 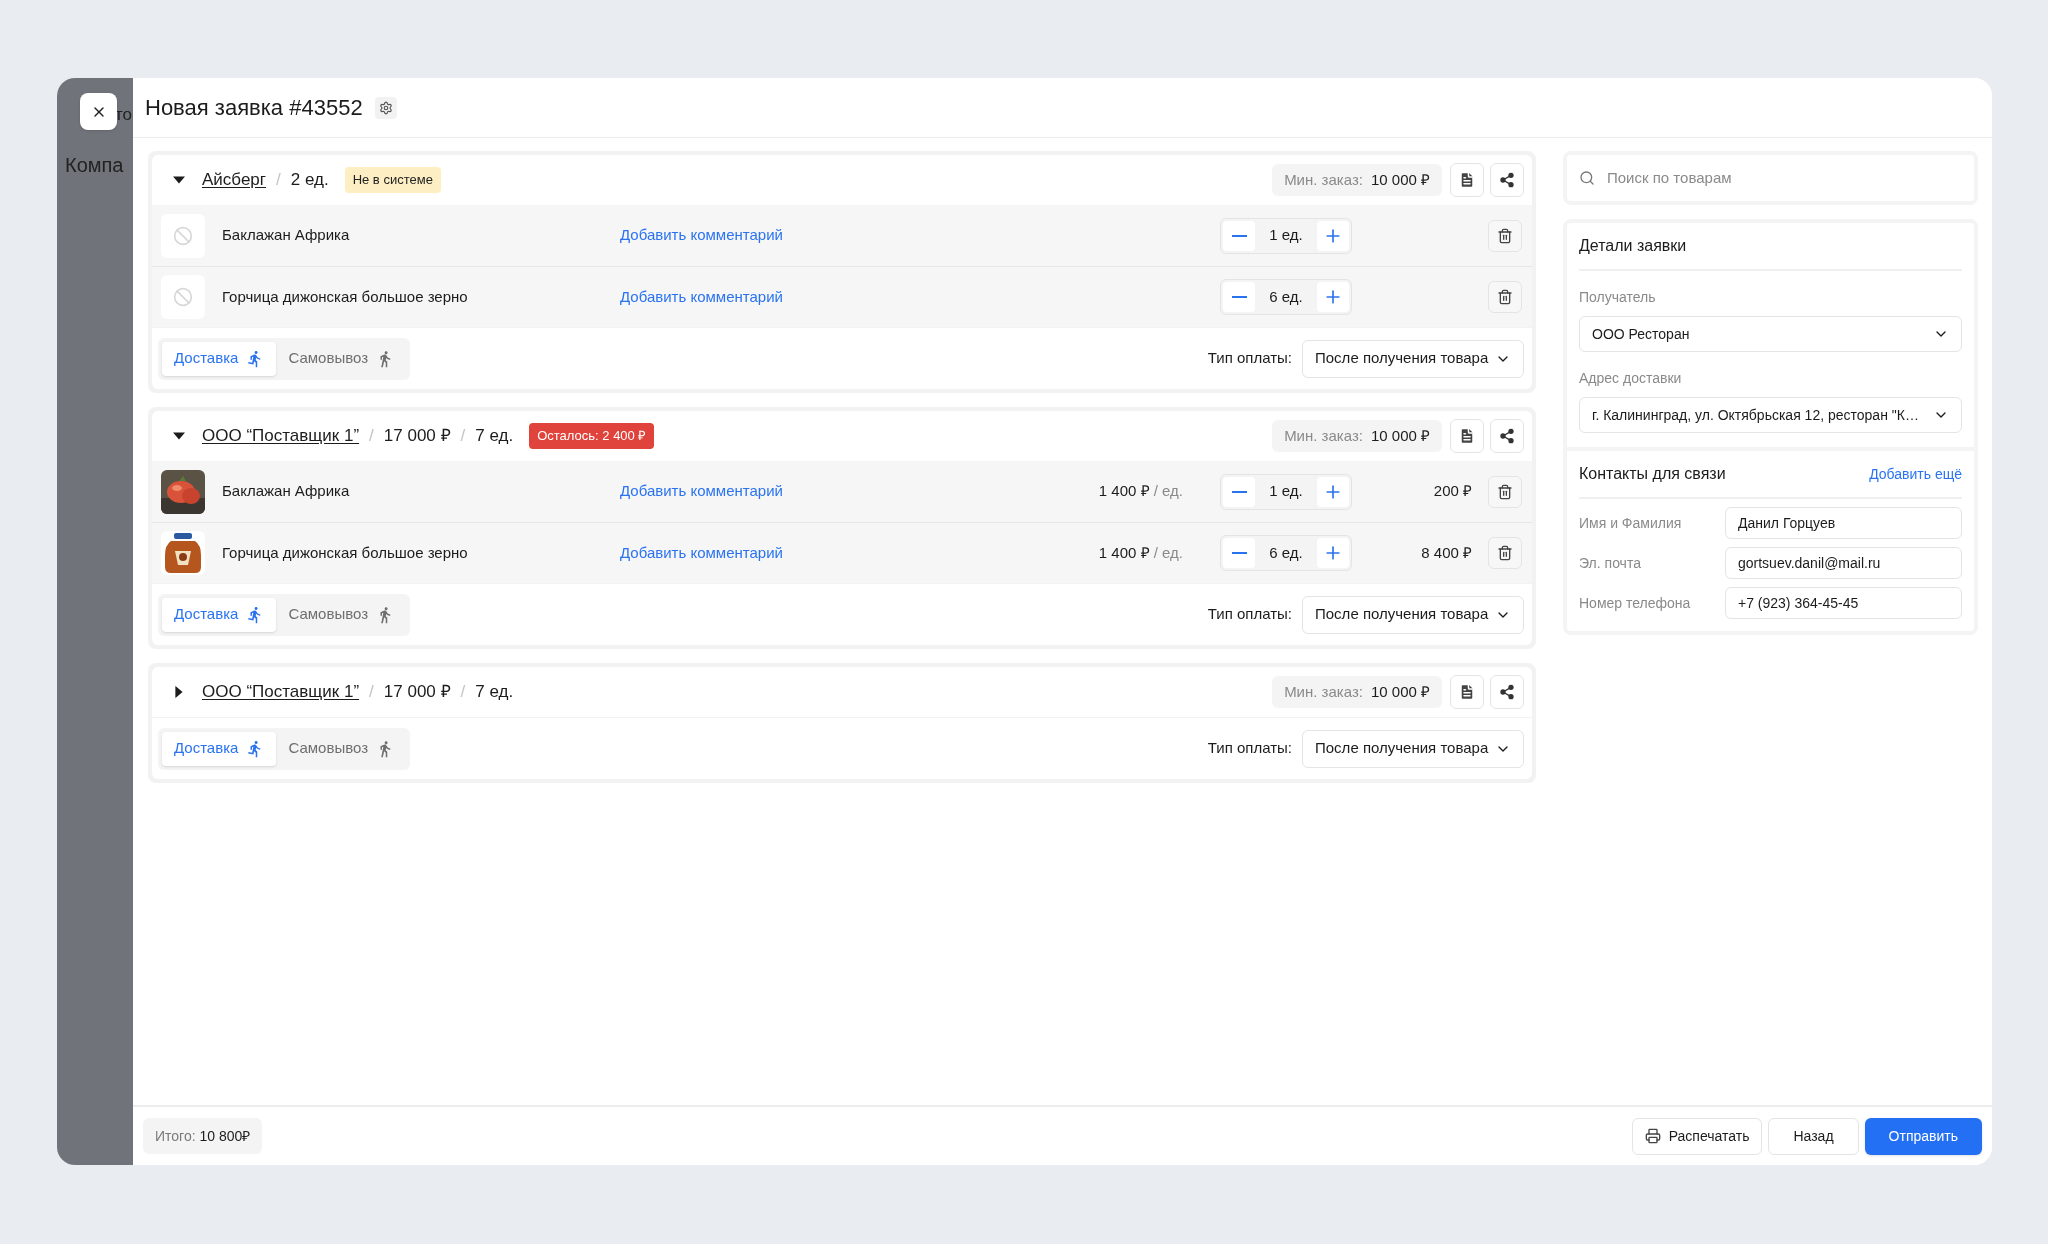 What do you see at coordinates (1784, 178) in the screenshot?
I see `search-input: Поиск по товарам` at bounding box center [1784, 178].